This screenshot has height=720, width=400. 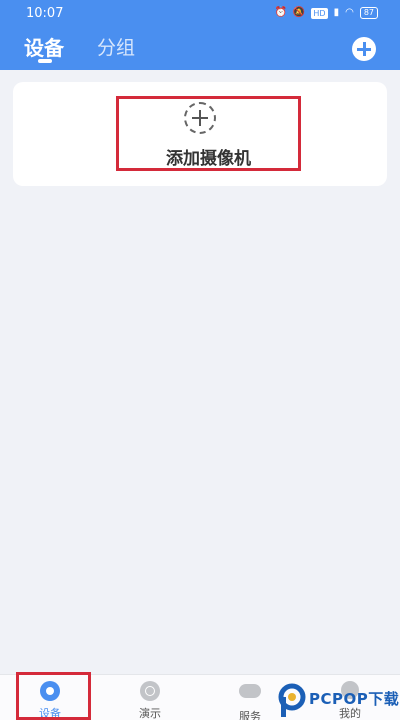 I want to click on dashed-plus-circle-icon, so click(x=200, y=118).